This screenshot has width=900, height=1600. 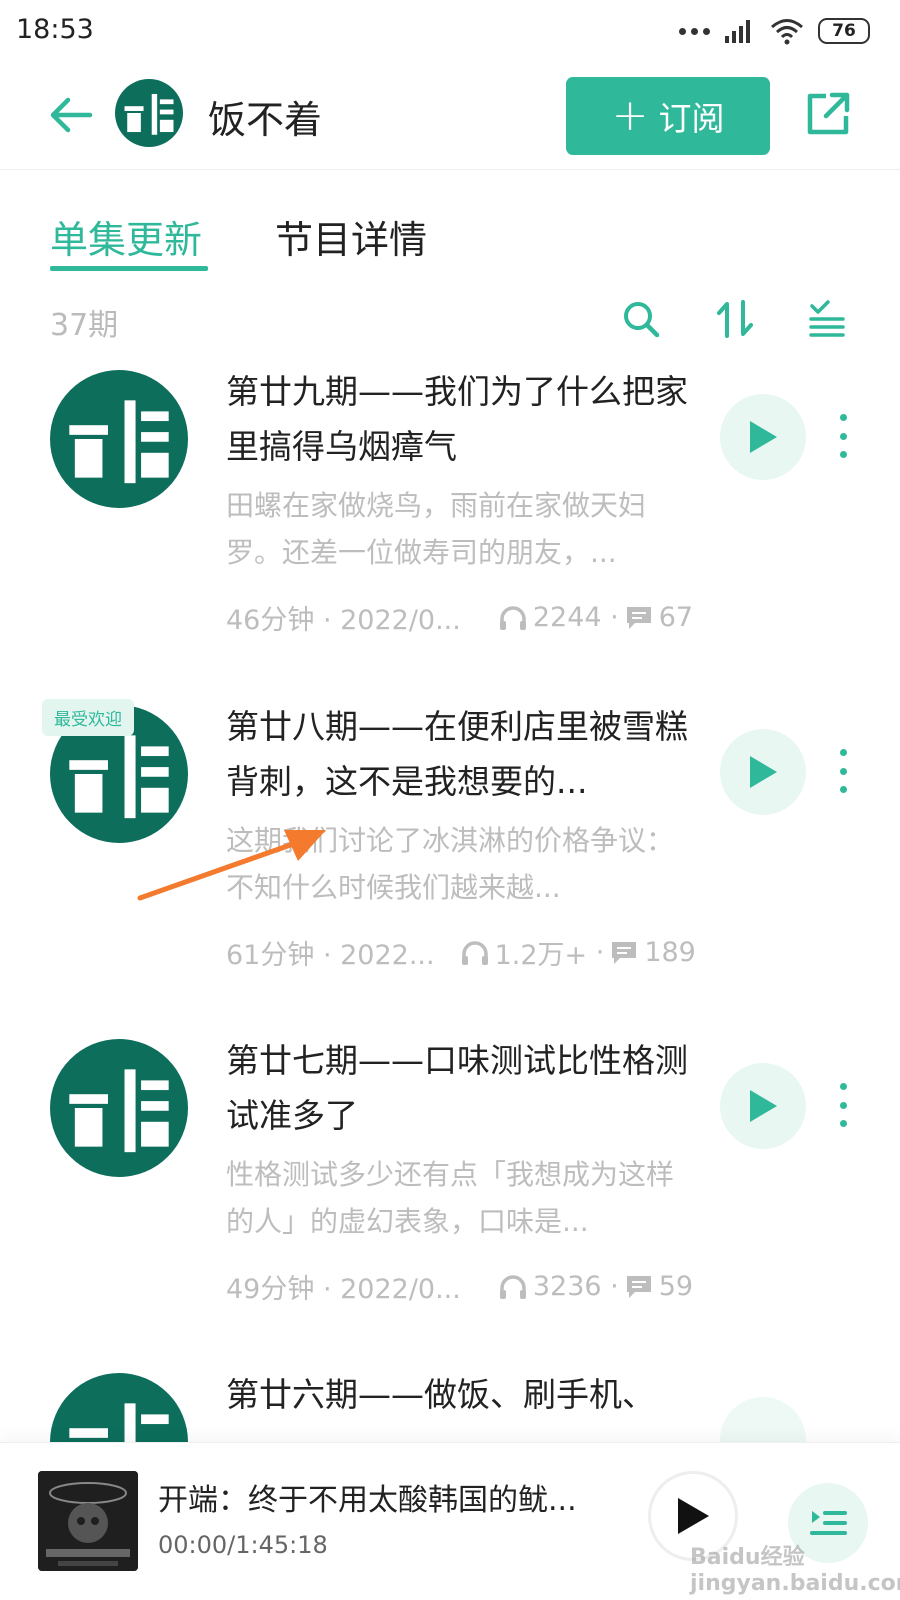 What do you see at coordinates (88, 717) in the screenshot?
I see `popular-badge: 最受欢迎` at bounding box center [88, 717].